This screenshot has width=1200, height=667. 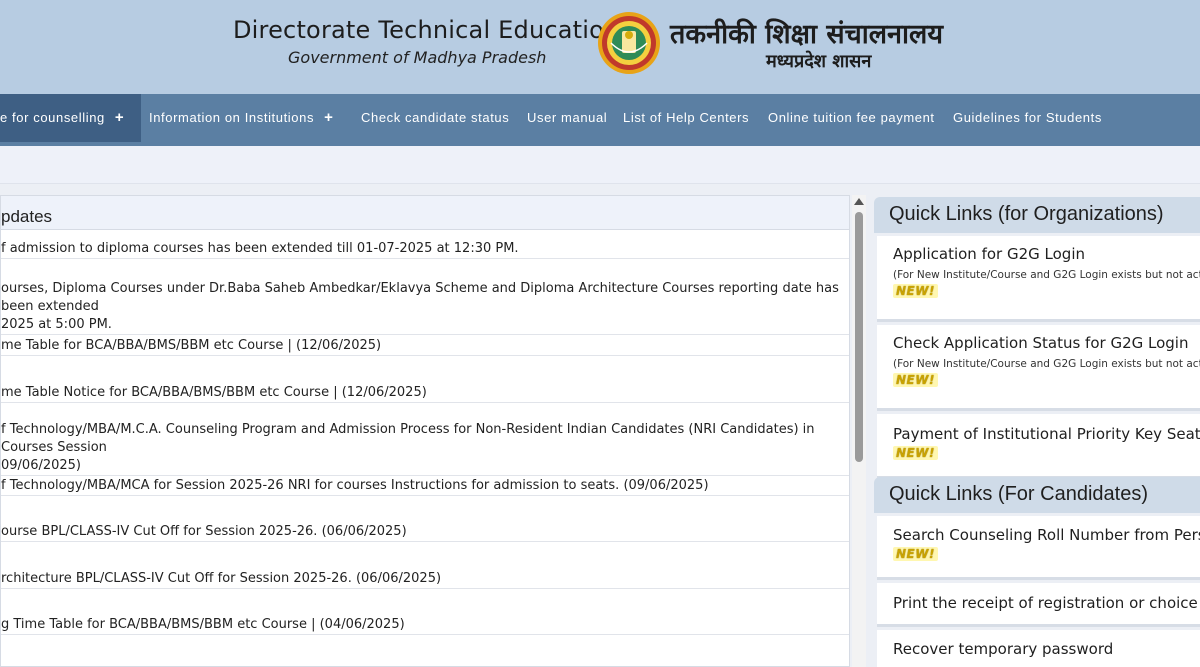 What do you see at coordinates (41, 465) in the screenshot?
I see `update-text-cont: 09/06/2025)` at bounding box center [41, 465].